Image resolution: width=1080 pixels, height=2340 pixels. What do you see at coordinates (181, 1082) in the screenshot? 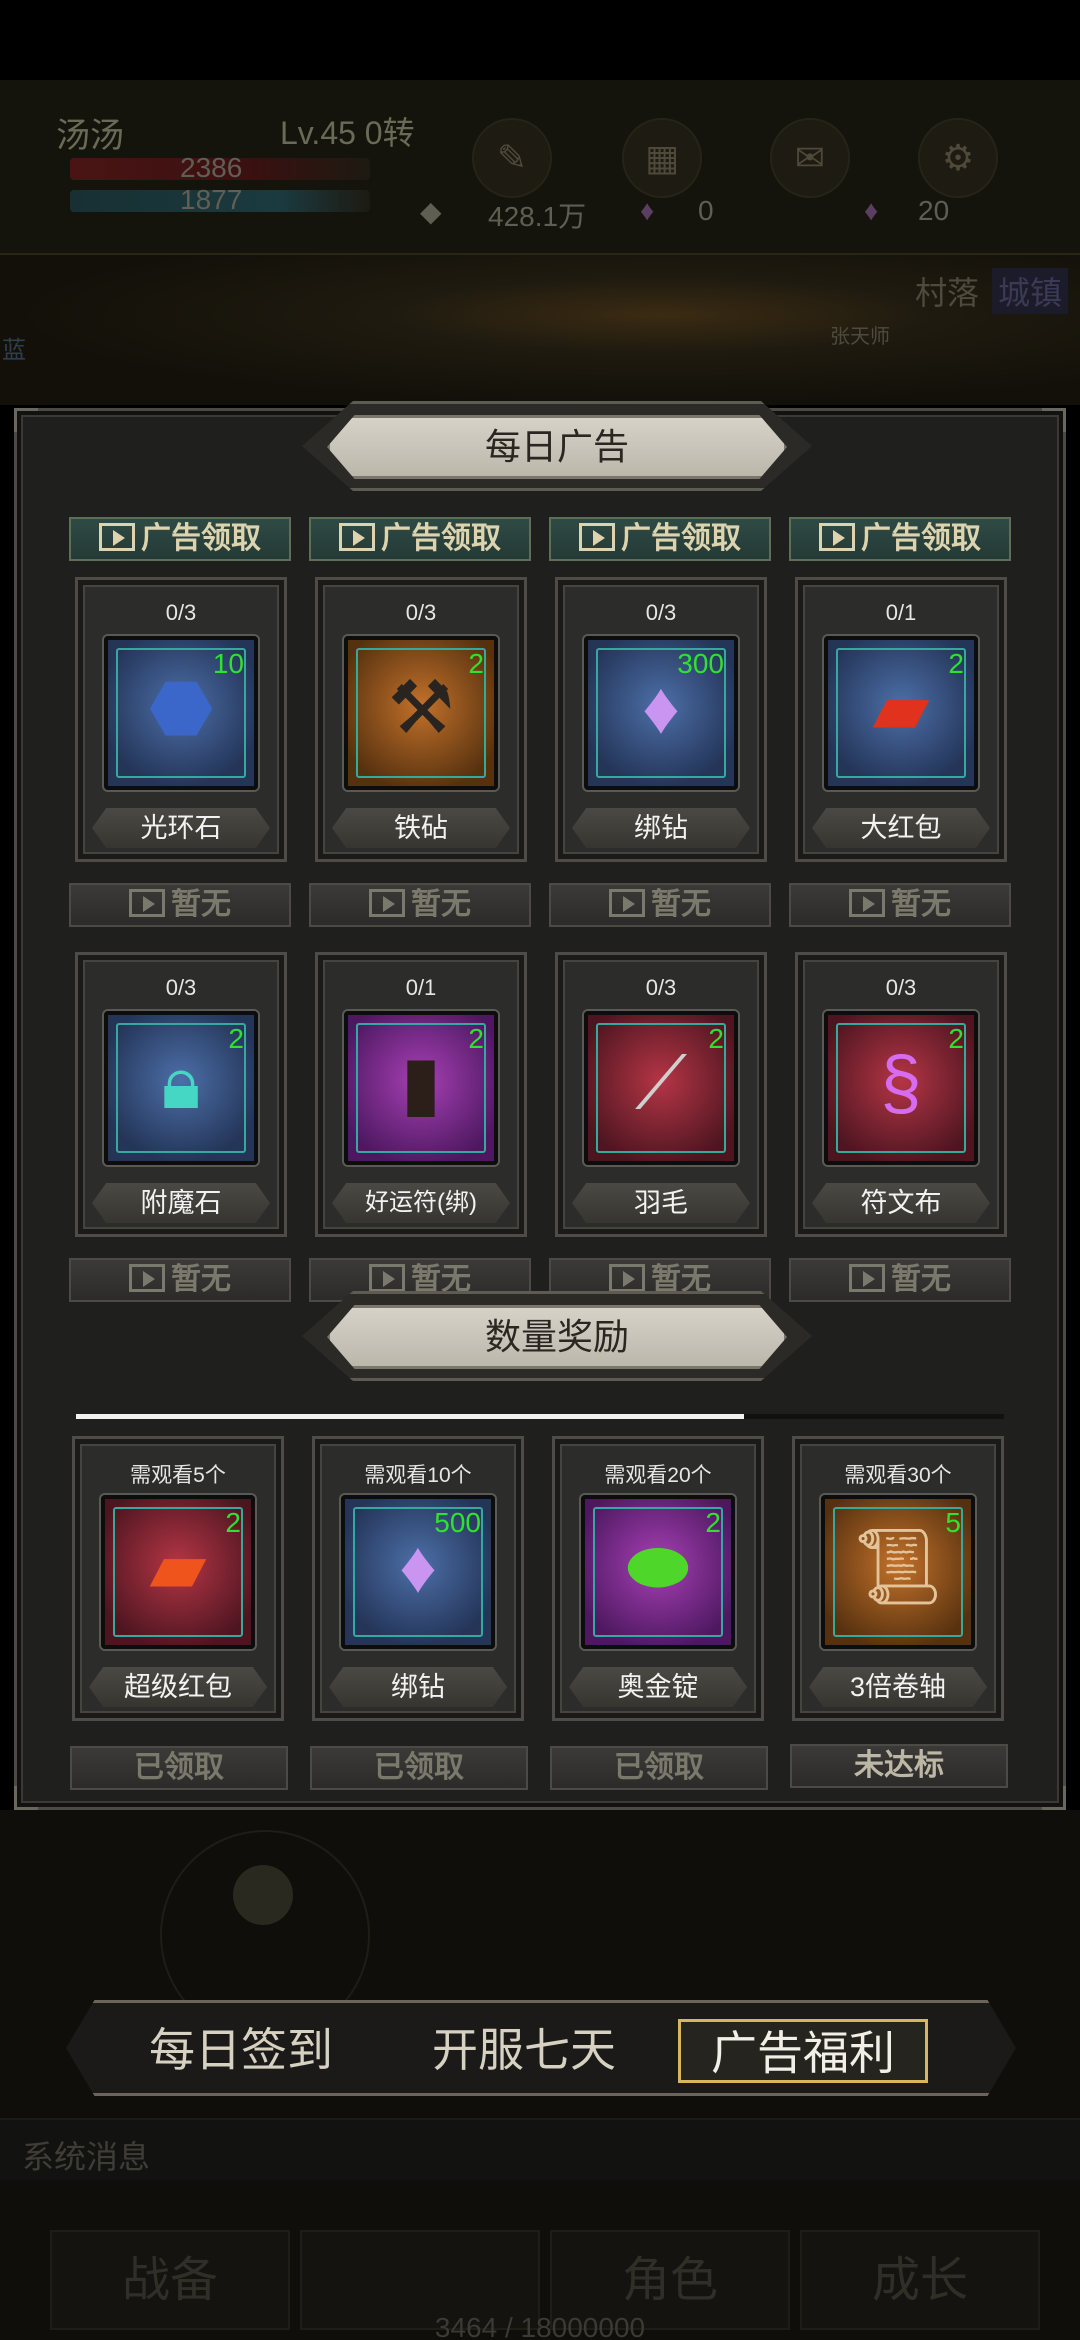
I see `enchant-stone-icon: 🔒︎` at bounding box center [181, 1082].